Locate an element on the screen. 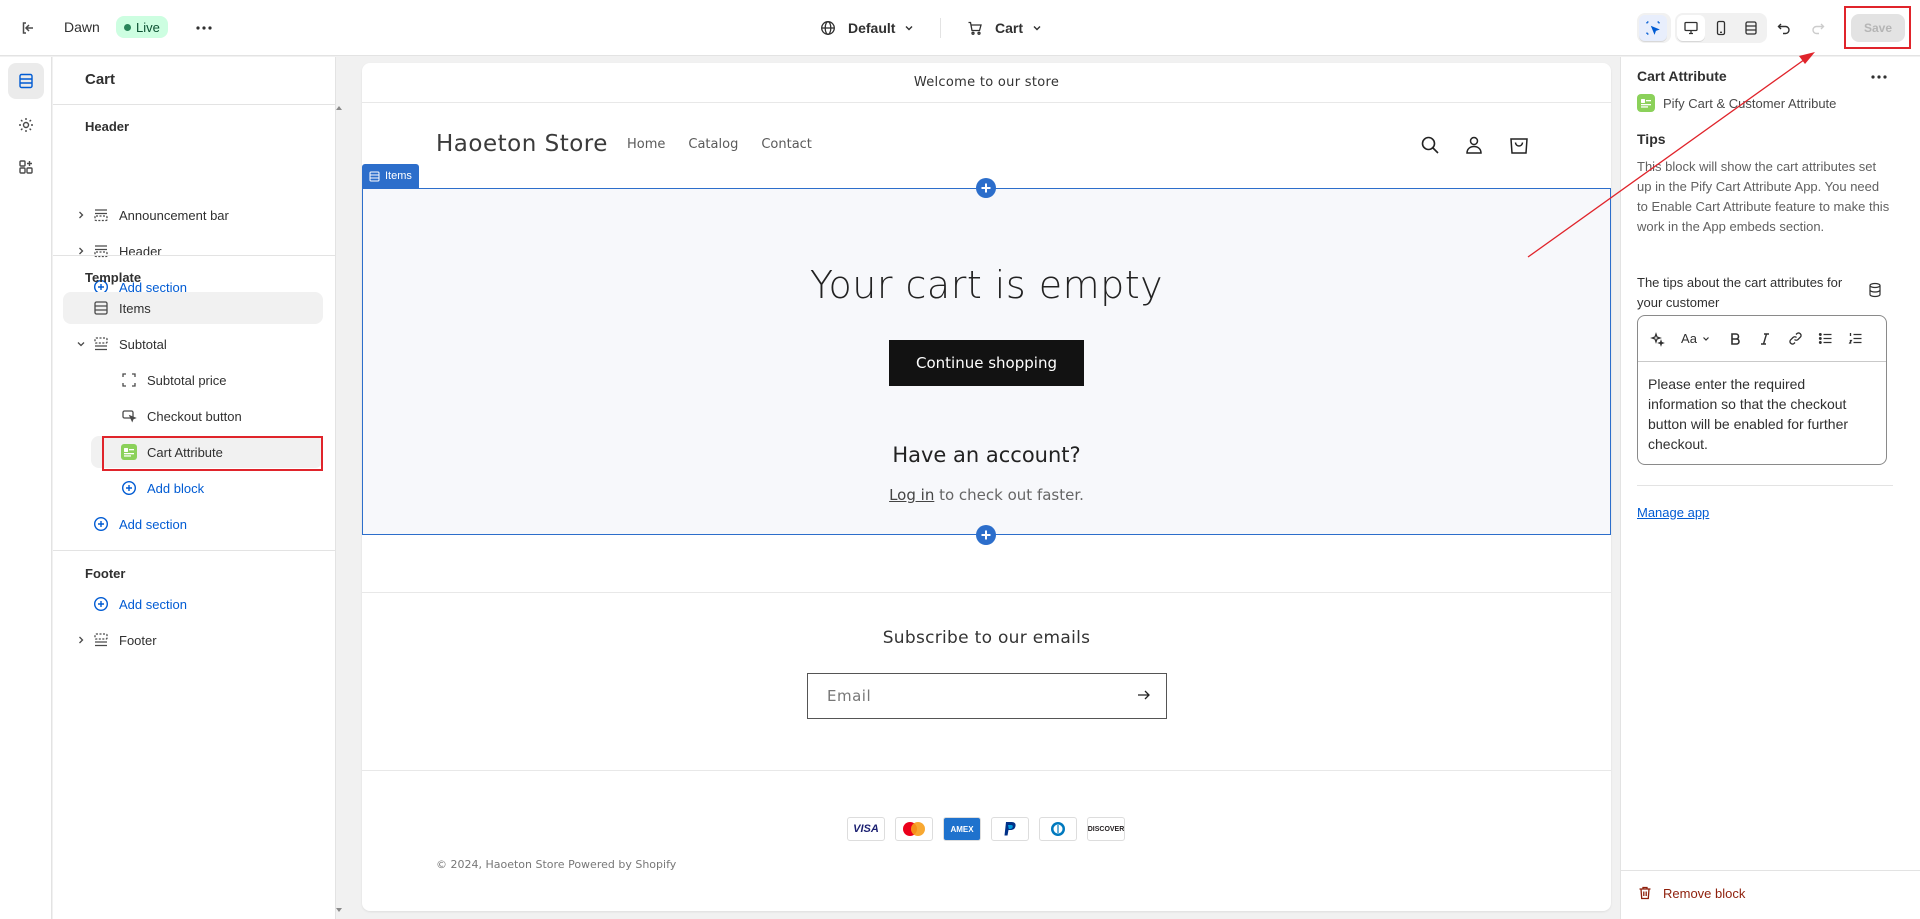 The image size is (1920, 919). bold-icon is located at coordinates (1735, 339).